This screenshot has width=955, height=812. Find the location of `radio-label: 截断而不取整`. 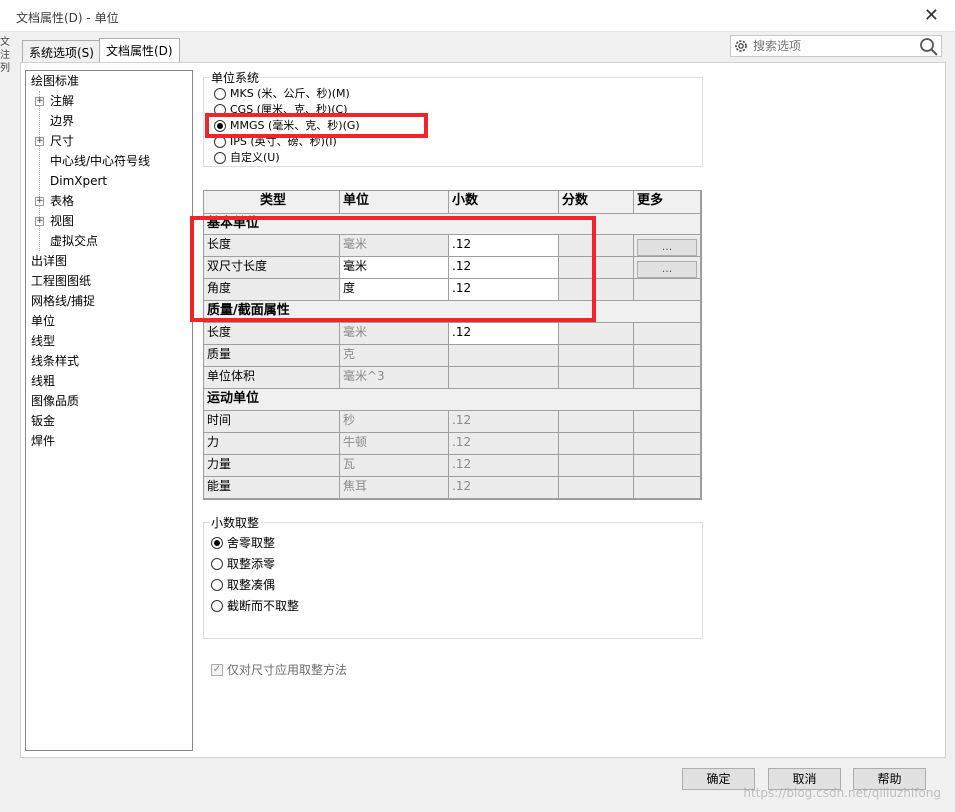

radio-label: 截断而不取整 is located at coordinates (263, 606).